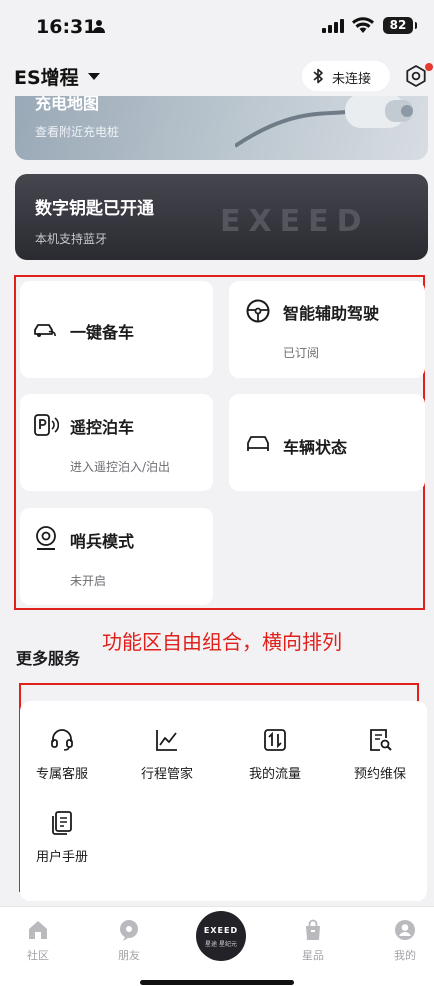 This screenshot has height=986, width=434. Describe the element at coordinates (102, 541) in the screenshot. I see `sentry-mode-label: 哨兵模式` at that location.